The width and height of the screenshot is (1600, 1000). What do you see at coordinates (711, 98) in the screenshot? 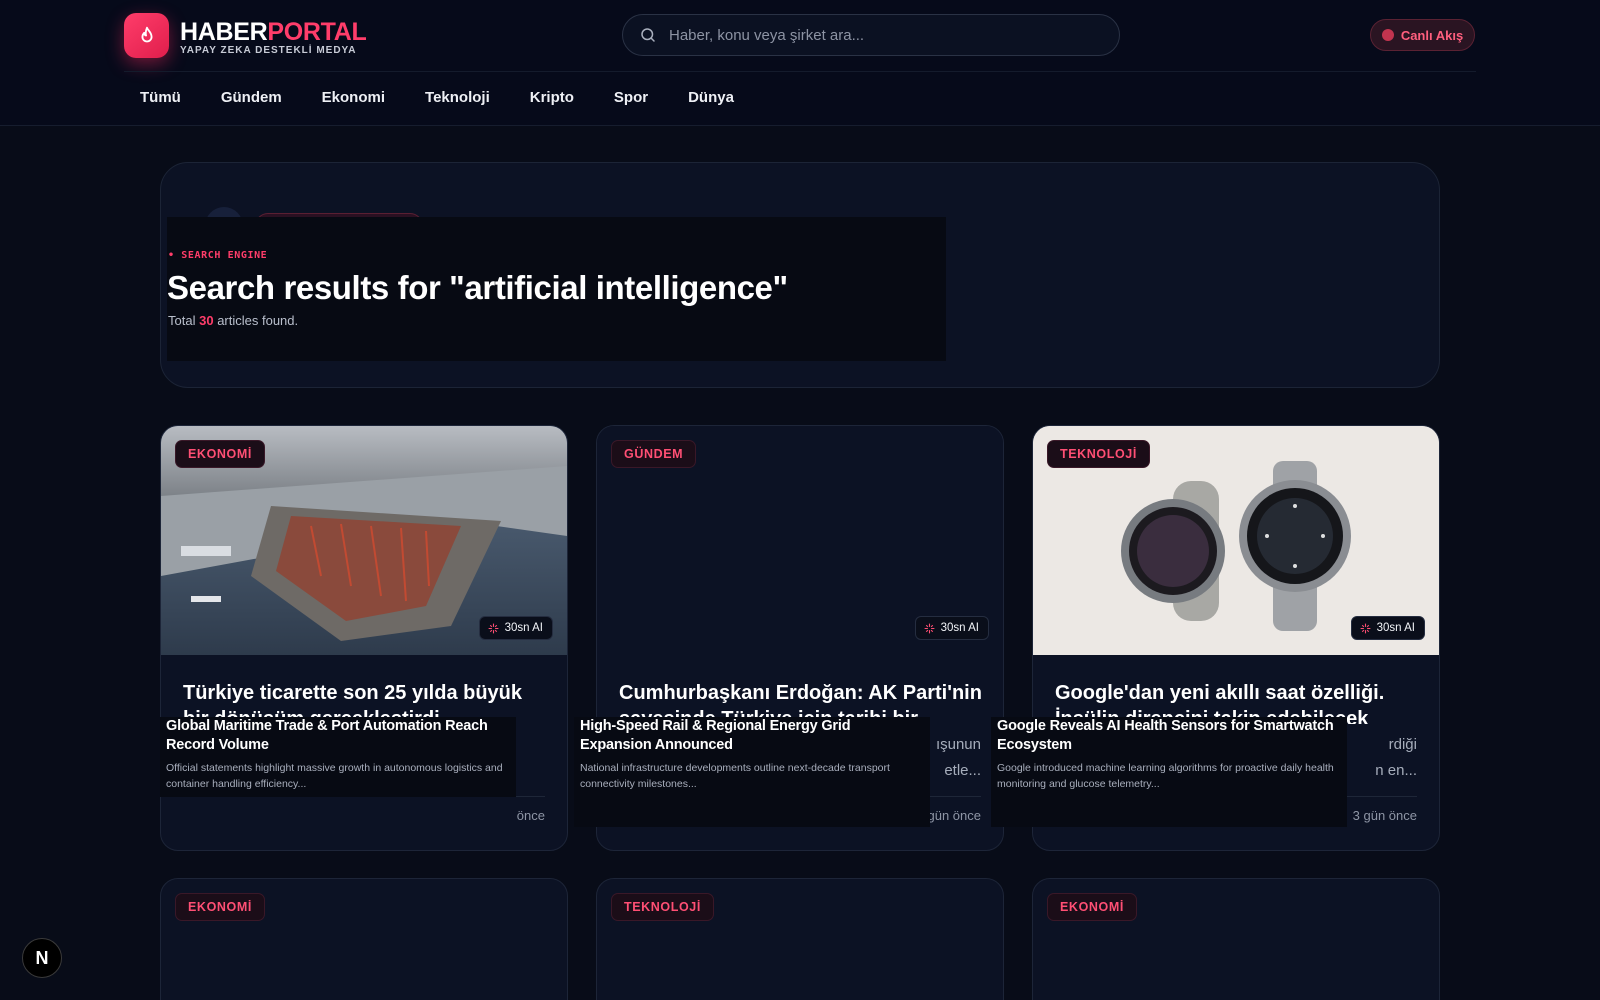
I see `nav-item-world: Dünya` at bounding box center [711, 98].